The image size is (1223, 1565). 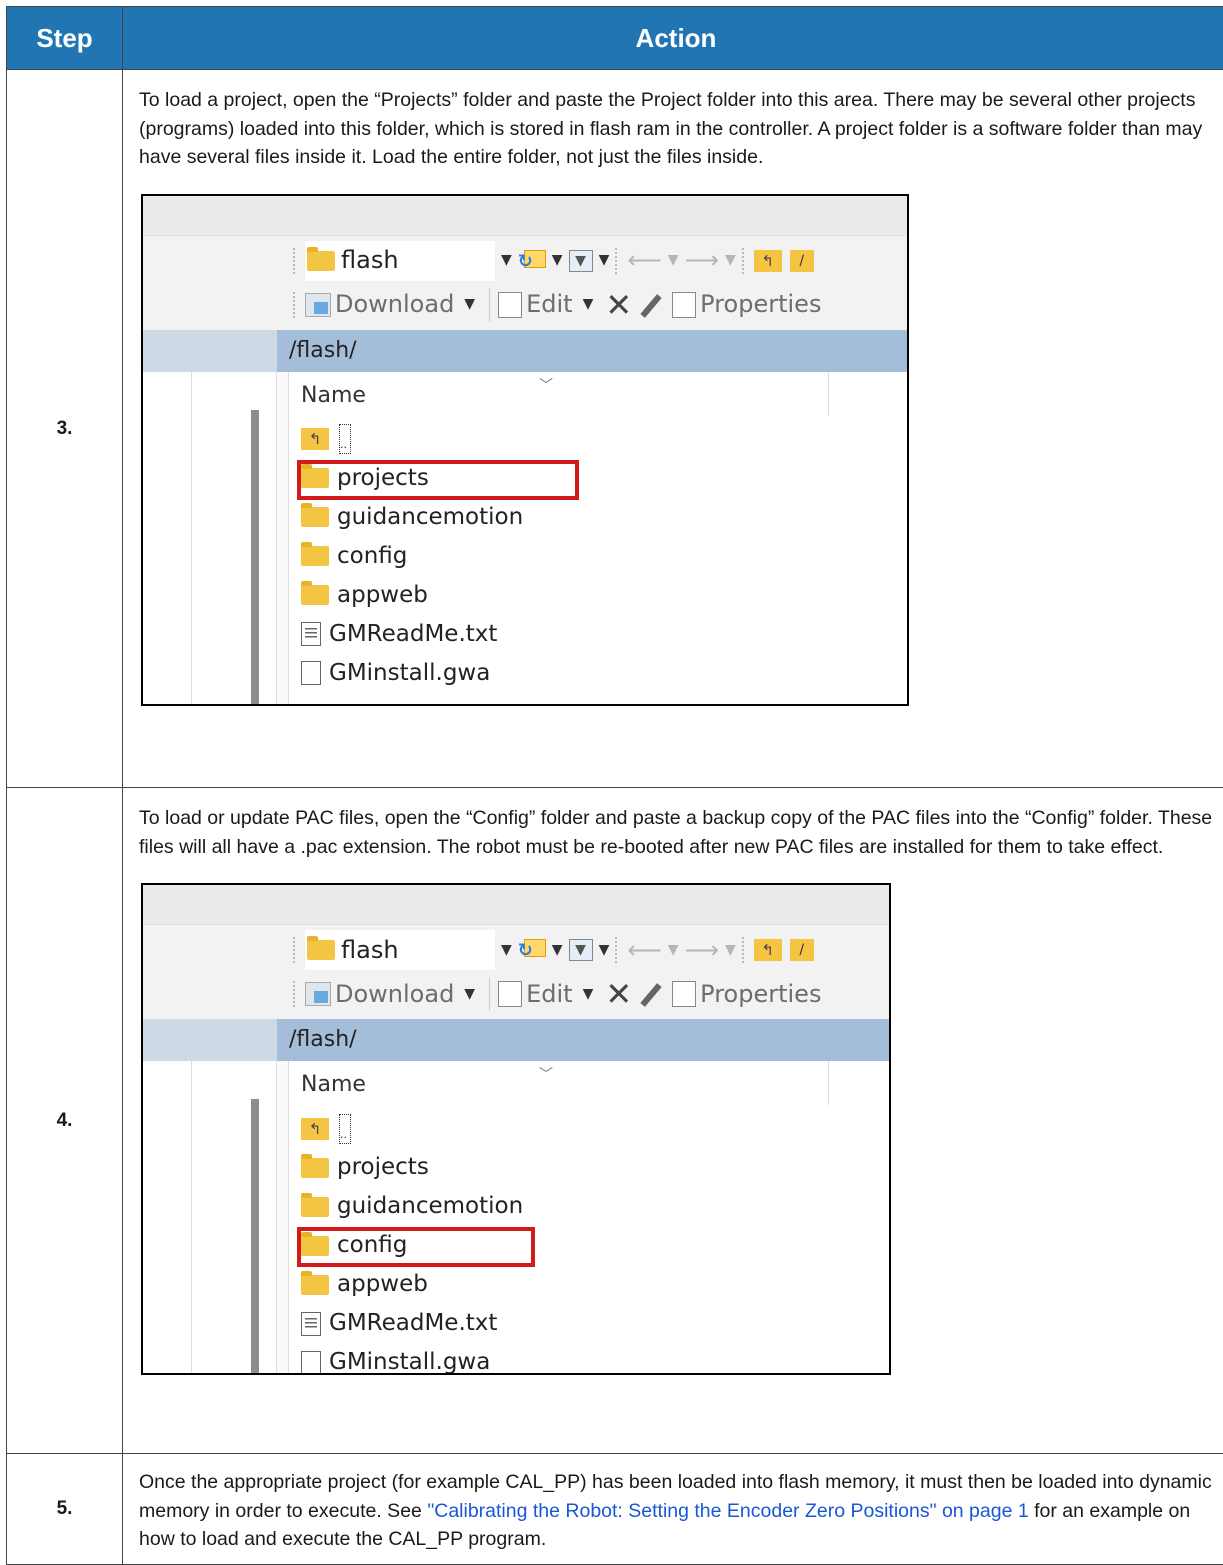 I want to click on table-header-row: Step Action, so click(x=615, y=38).